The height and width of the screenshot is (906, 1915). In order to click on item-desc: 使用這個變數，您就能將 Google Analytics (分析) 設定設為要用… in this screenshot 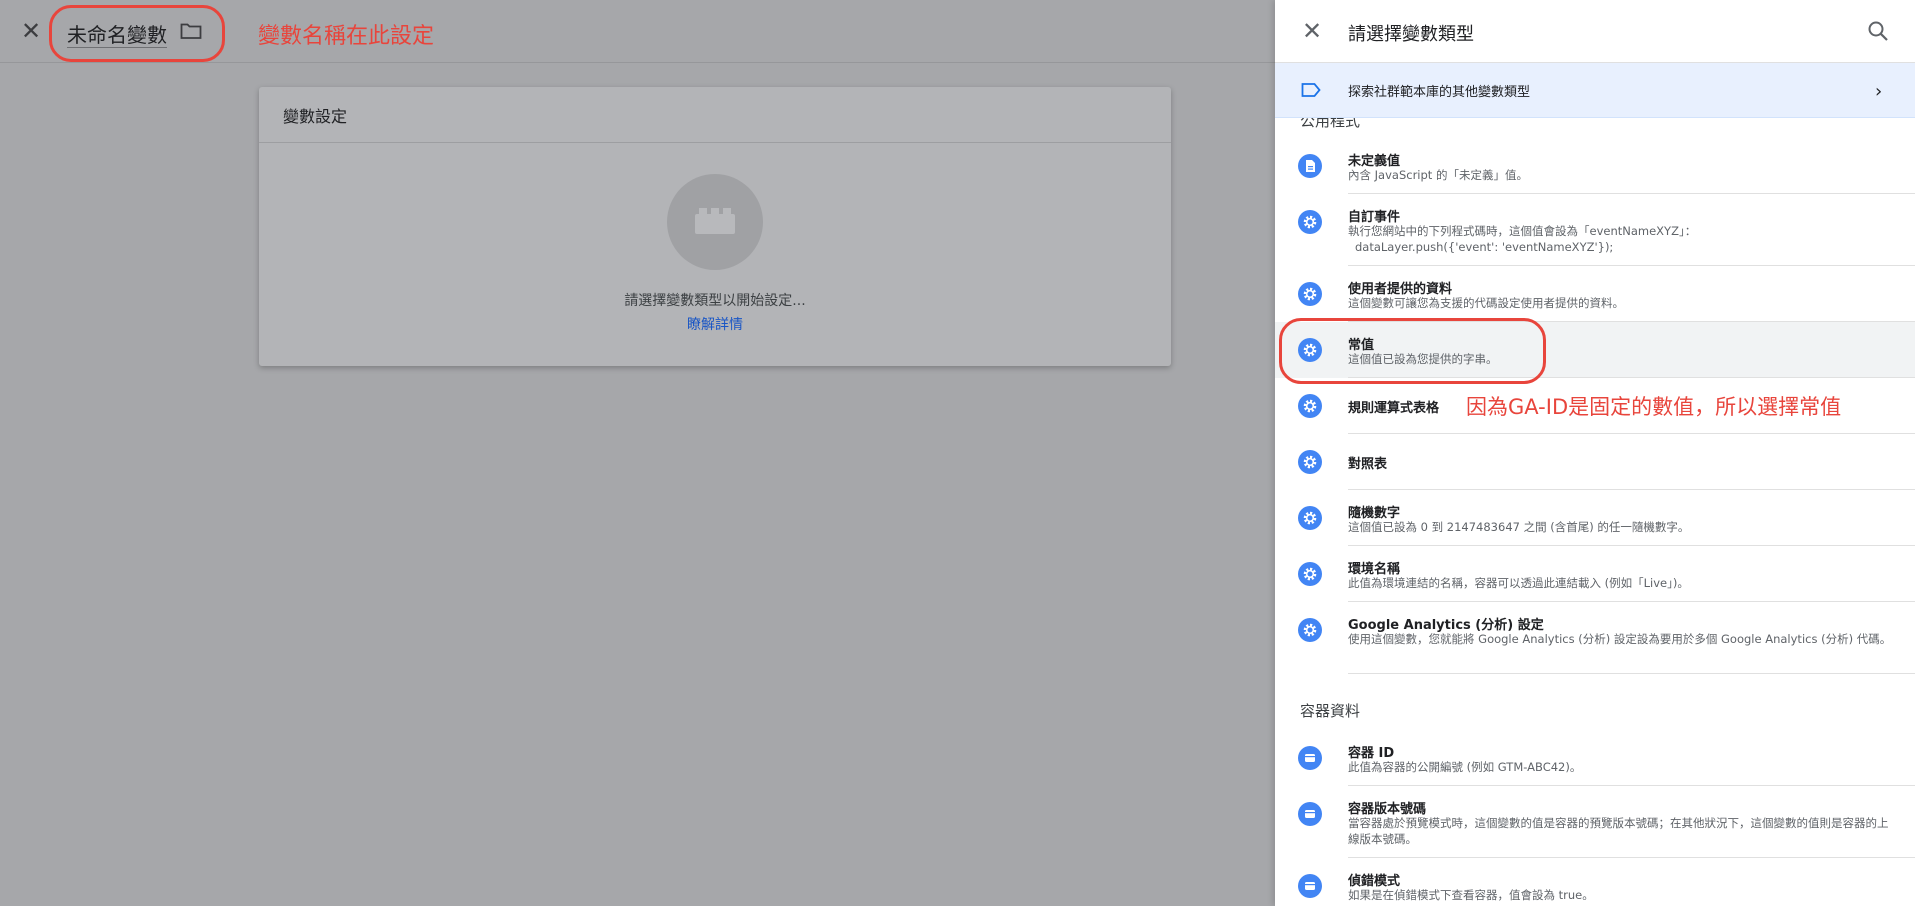, I will do `click(1620, 639)`.